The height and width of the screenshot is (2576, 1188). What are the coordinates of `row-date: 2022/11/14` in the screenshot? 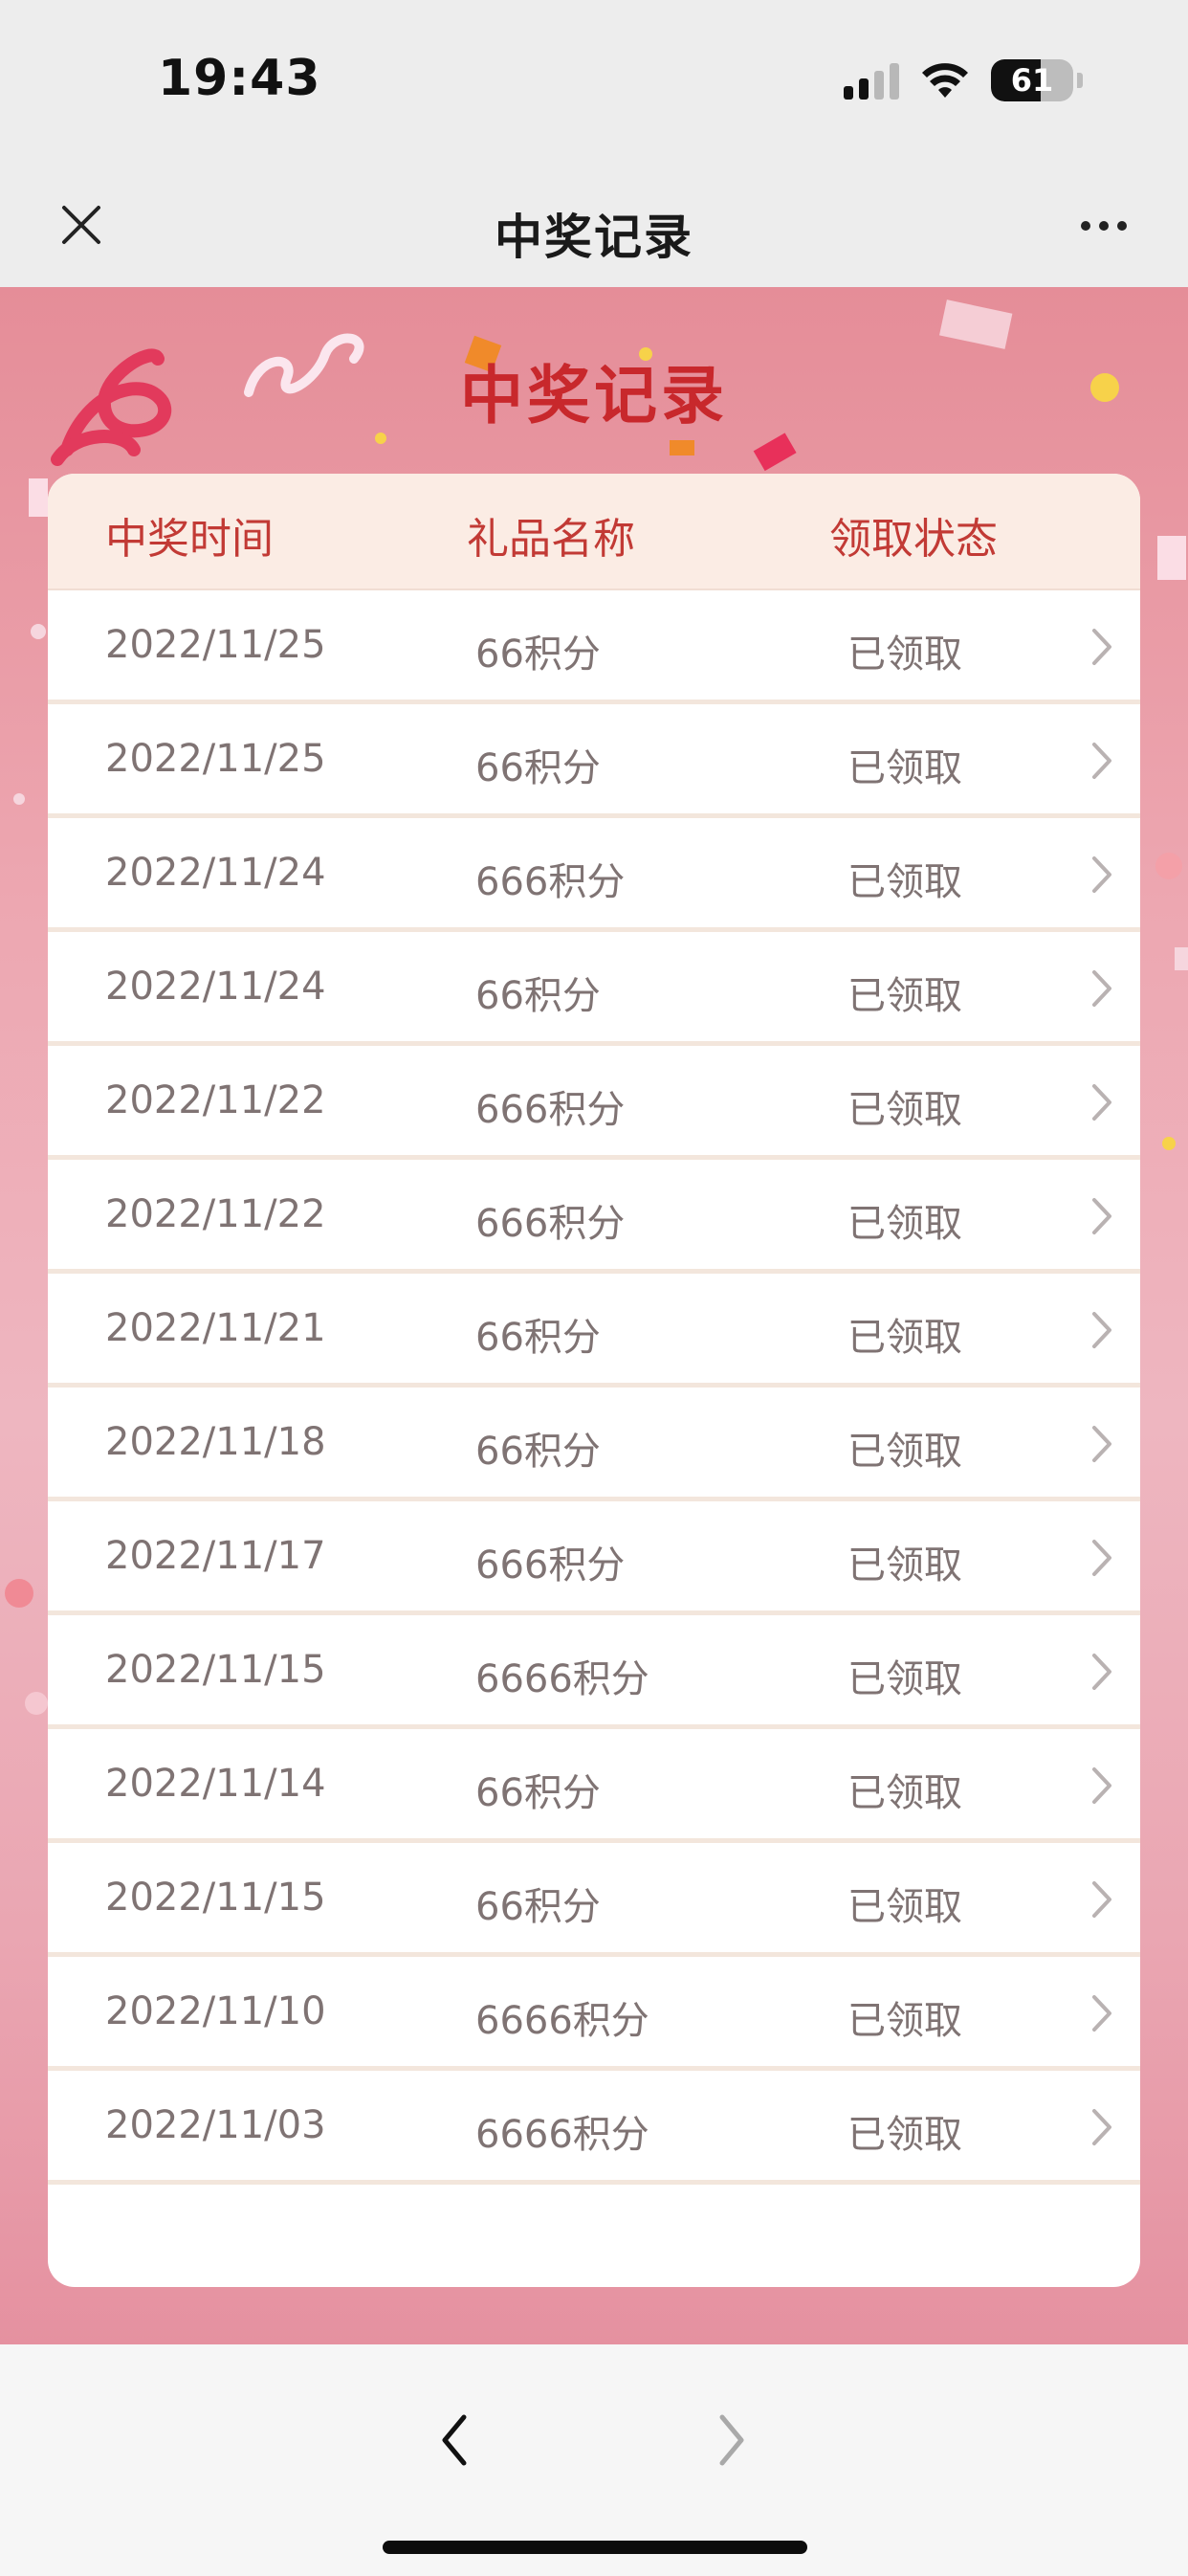 It's located at (215, 1784).